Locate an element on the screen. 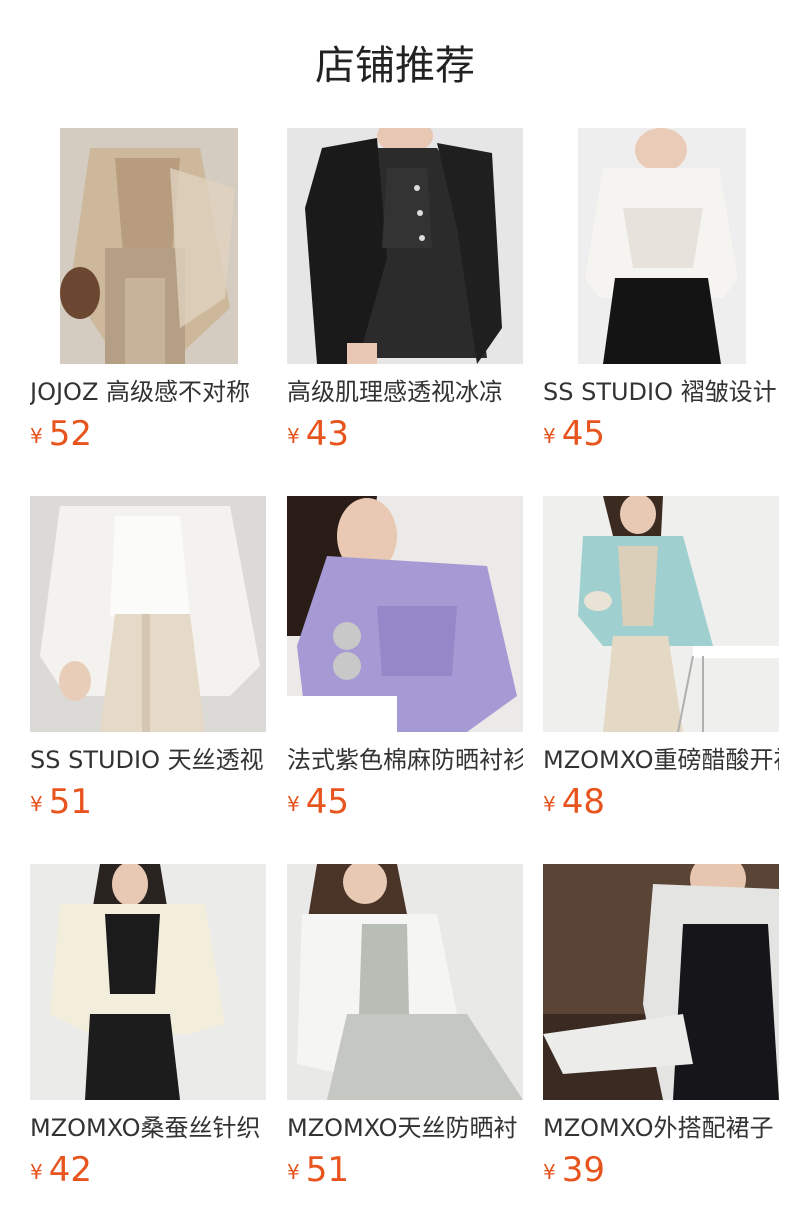 The height and width of the screenshot is (1232, 790). product-card: SS STUDIO 褶皱设计 ¥45 is located at coordinates (661, 294).